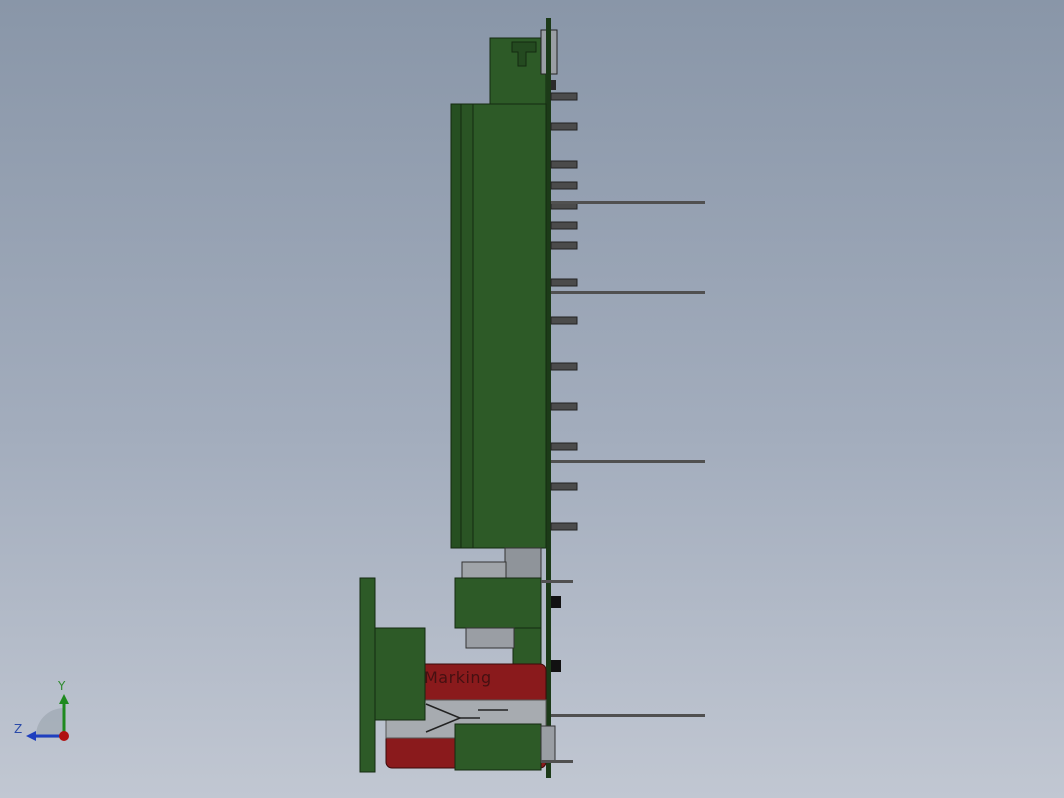 The height and width of the screenshot is (798, 1064). What do you see at coordinates (548, 398) in the screenshot?
I see `pcb-board` at bounding box center [548, 398].